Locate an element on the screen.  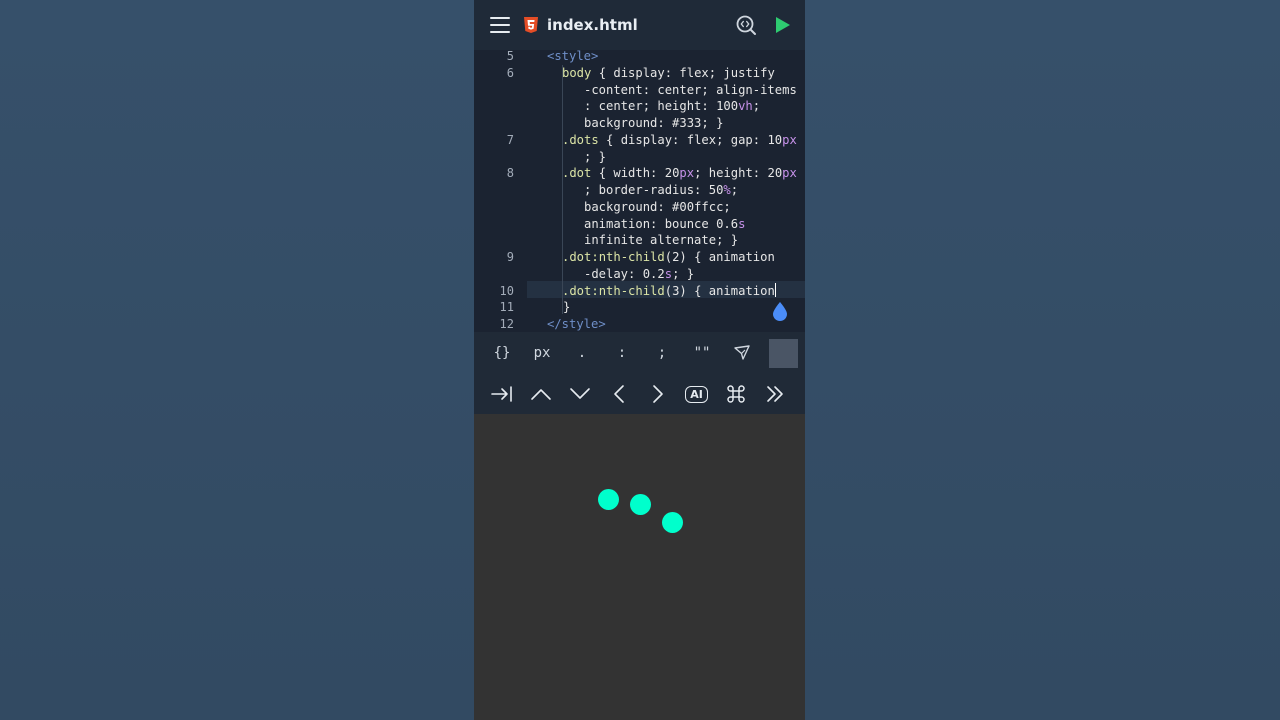
line-number: 11 is located at coordinates (506, 307).